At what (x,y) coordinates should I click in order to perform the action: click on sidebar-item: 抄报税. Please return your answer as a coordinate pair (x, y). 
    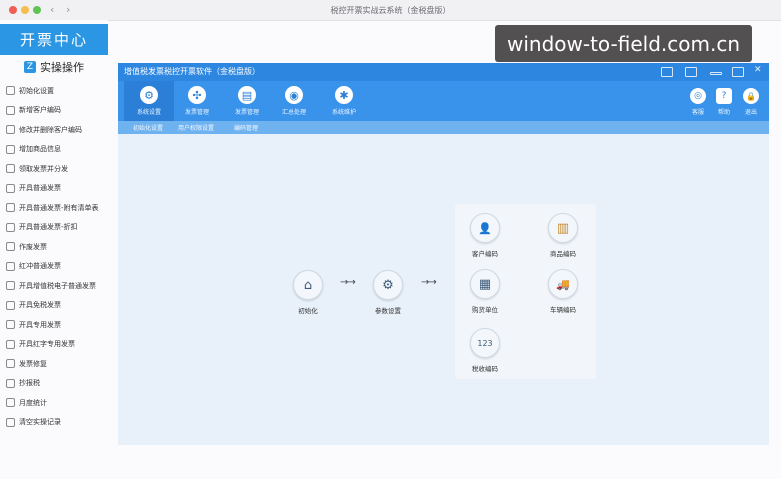
    Looking at the image, I should click on (54, 384).